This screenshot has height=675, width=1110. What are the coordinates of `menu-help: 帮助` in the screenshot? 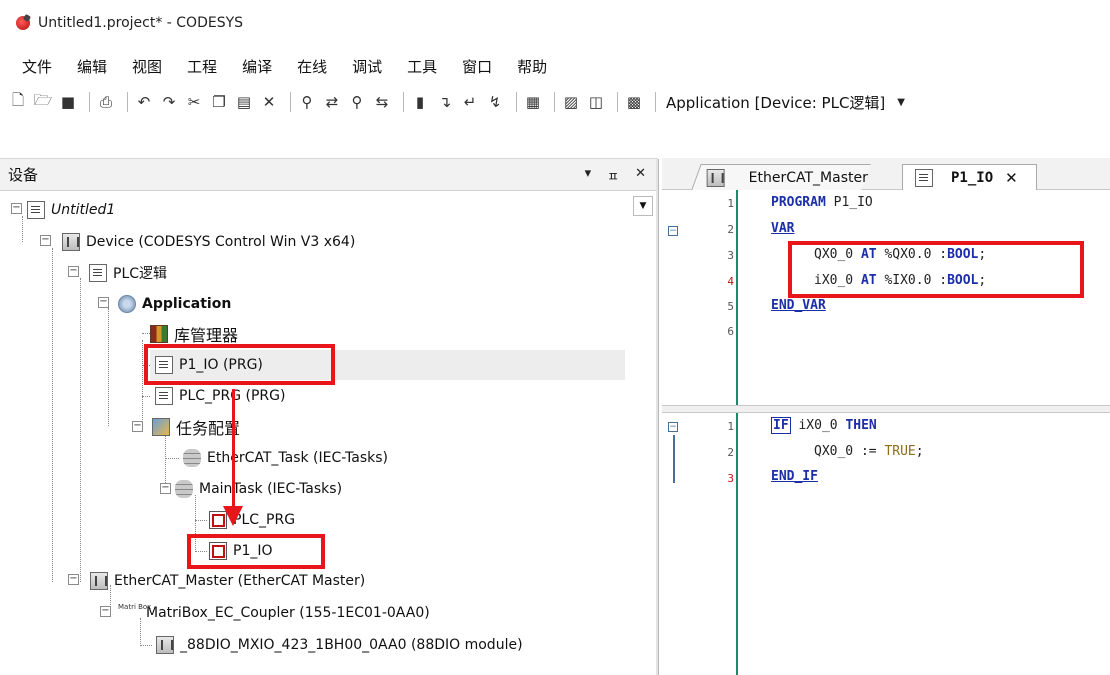 It's located at (532, 66).